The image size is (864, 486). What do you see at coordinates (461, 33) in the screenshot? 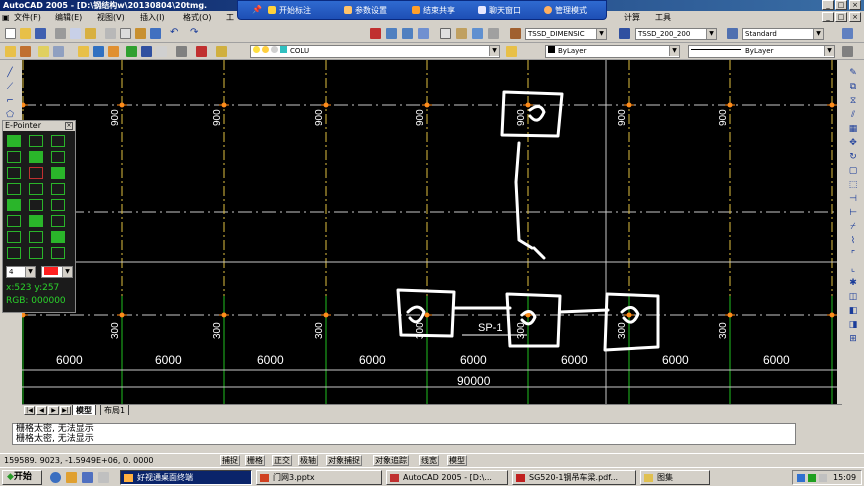
I see `design-center-icon` at bounding box center [461, 33].